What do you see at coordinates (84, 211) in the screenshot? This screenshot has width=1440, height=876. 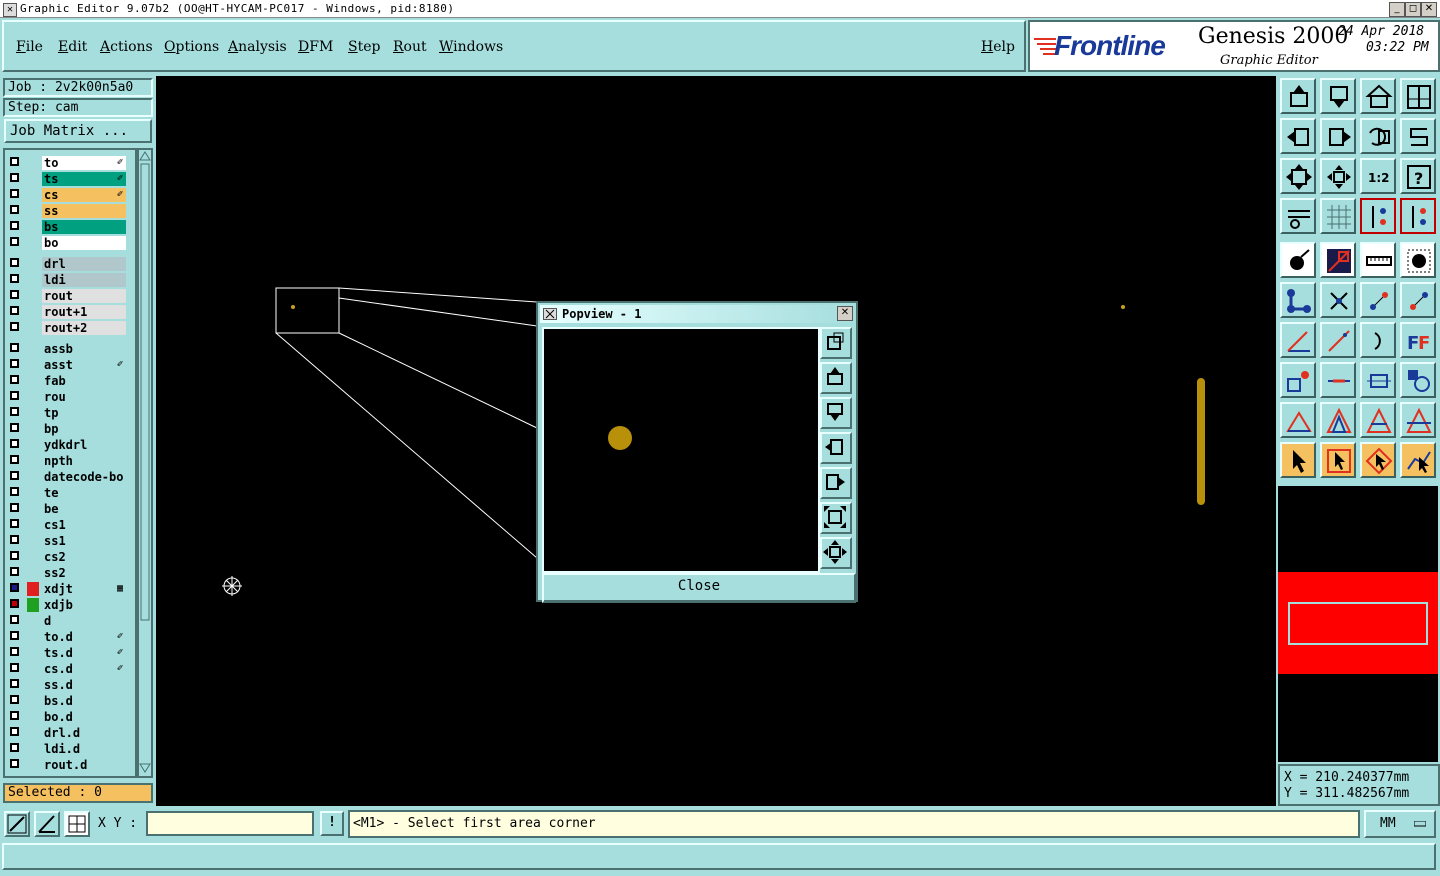 I see `layer-name: ss` at bounding box center [84, 211].